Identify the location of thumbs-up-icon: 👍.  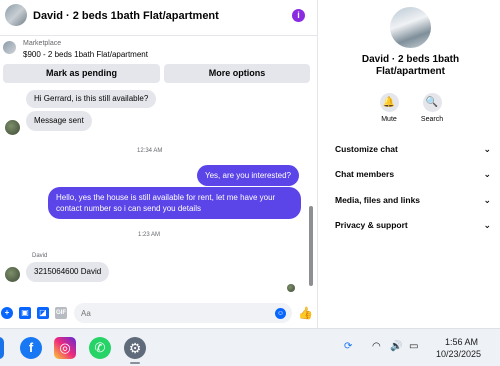
(305, 313).